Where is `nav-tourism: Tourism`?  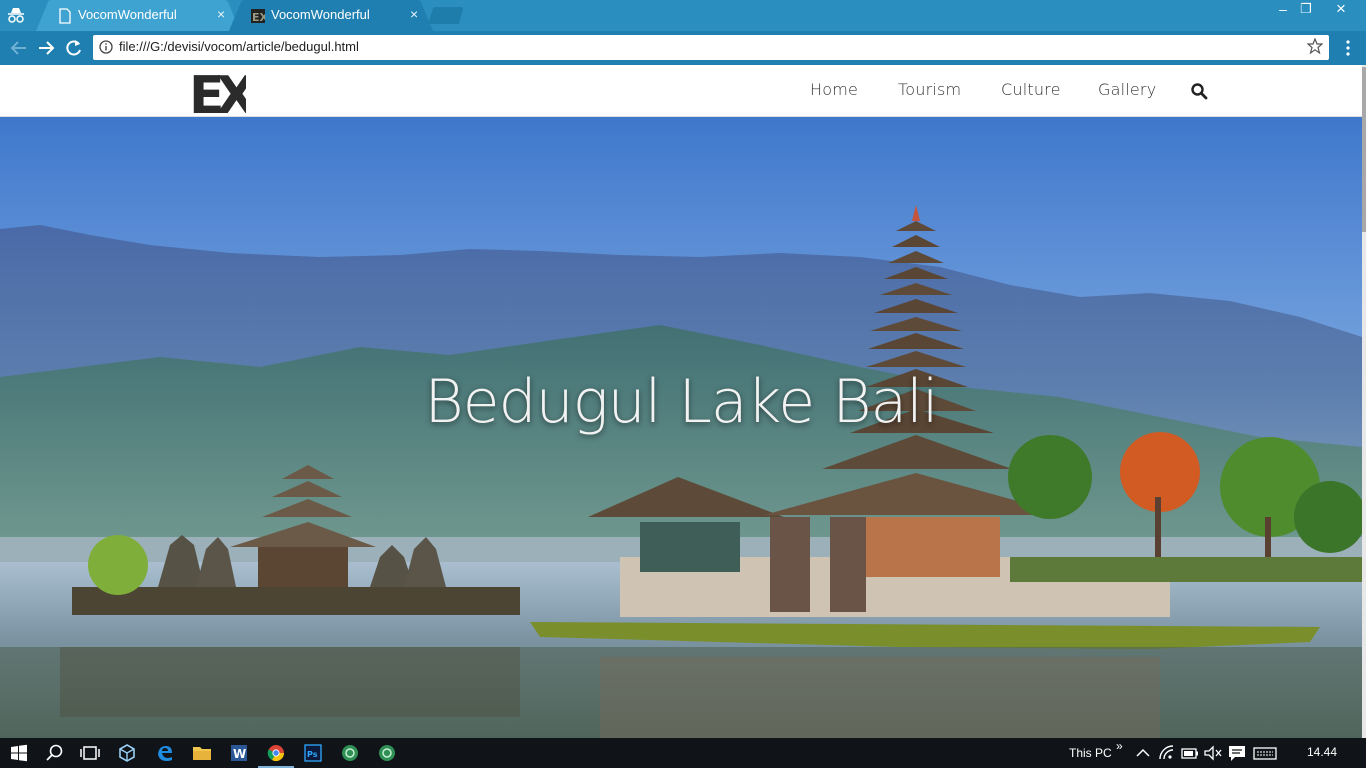 nav-tourism: Tourism is located at coordinates (929, 89).